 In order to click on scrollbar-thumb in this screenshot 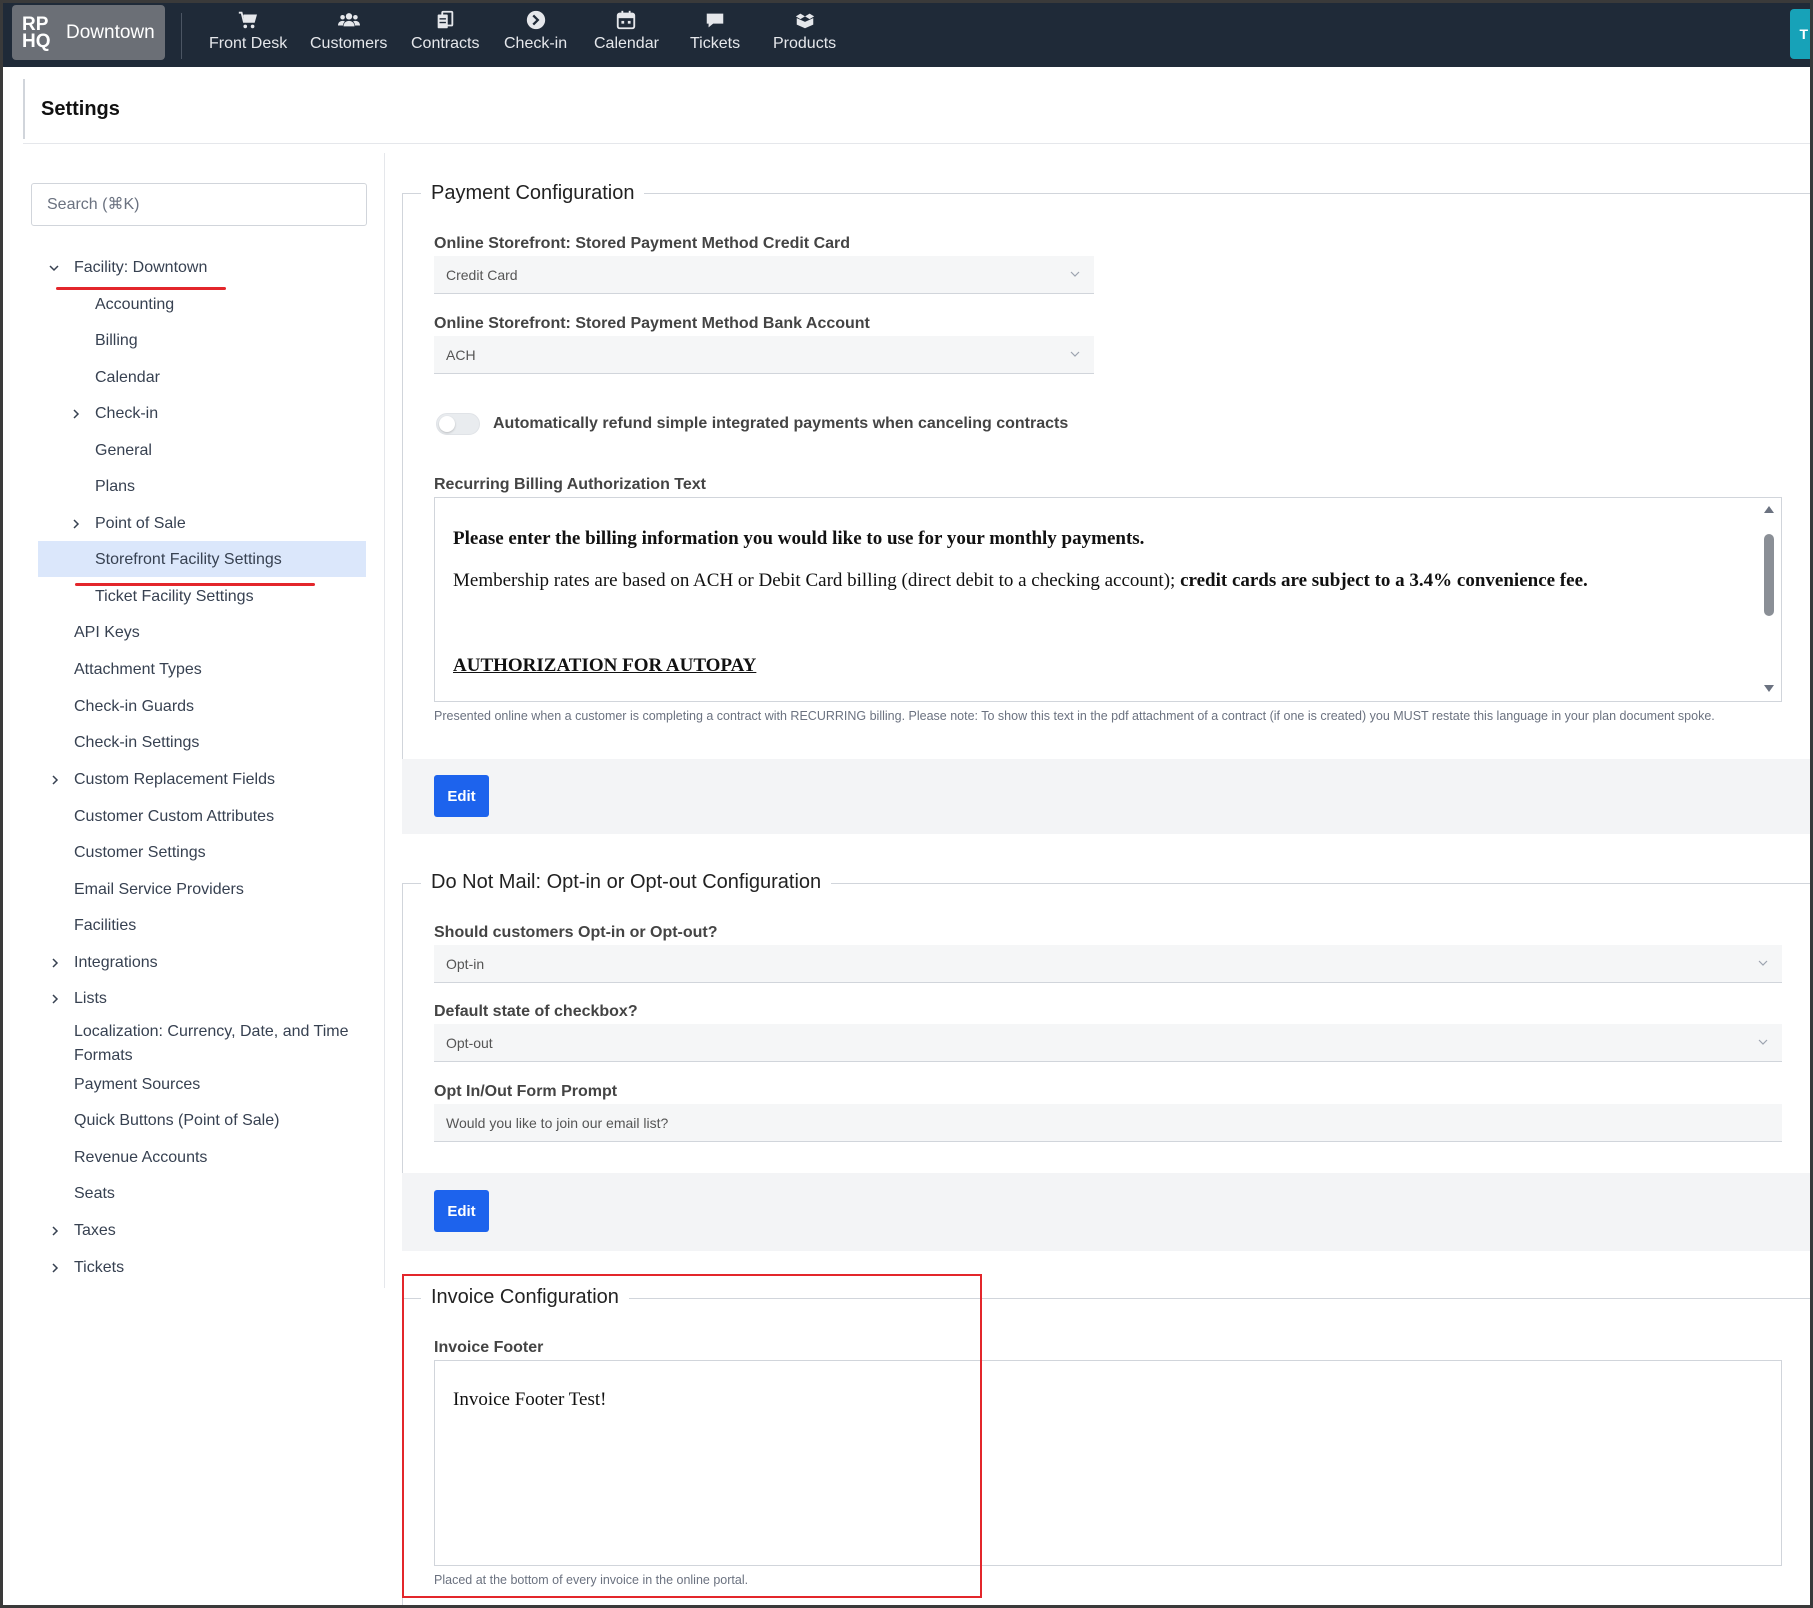, I will do `click(1769, 575)`.